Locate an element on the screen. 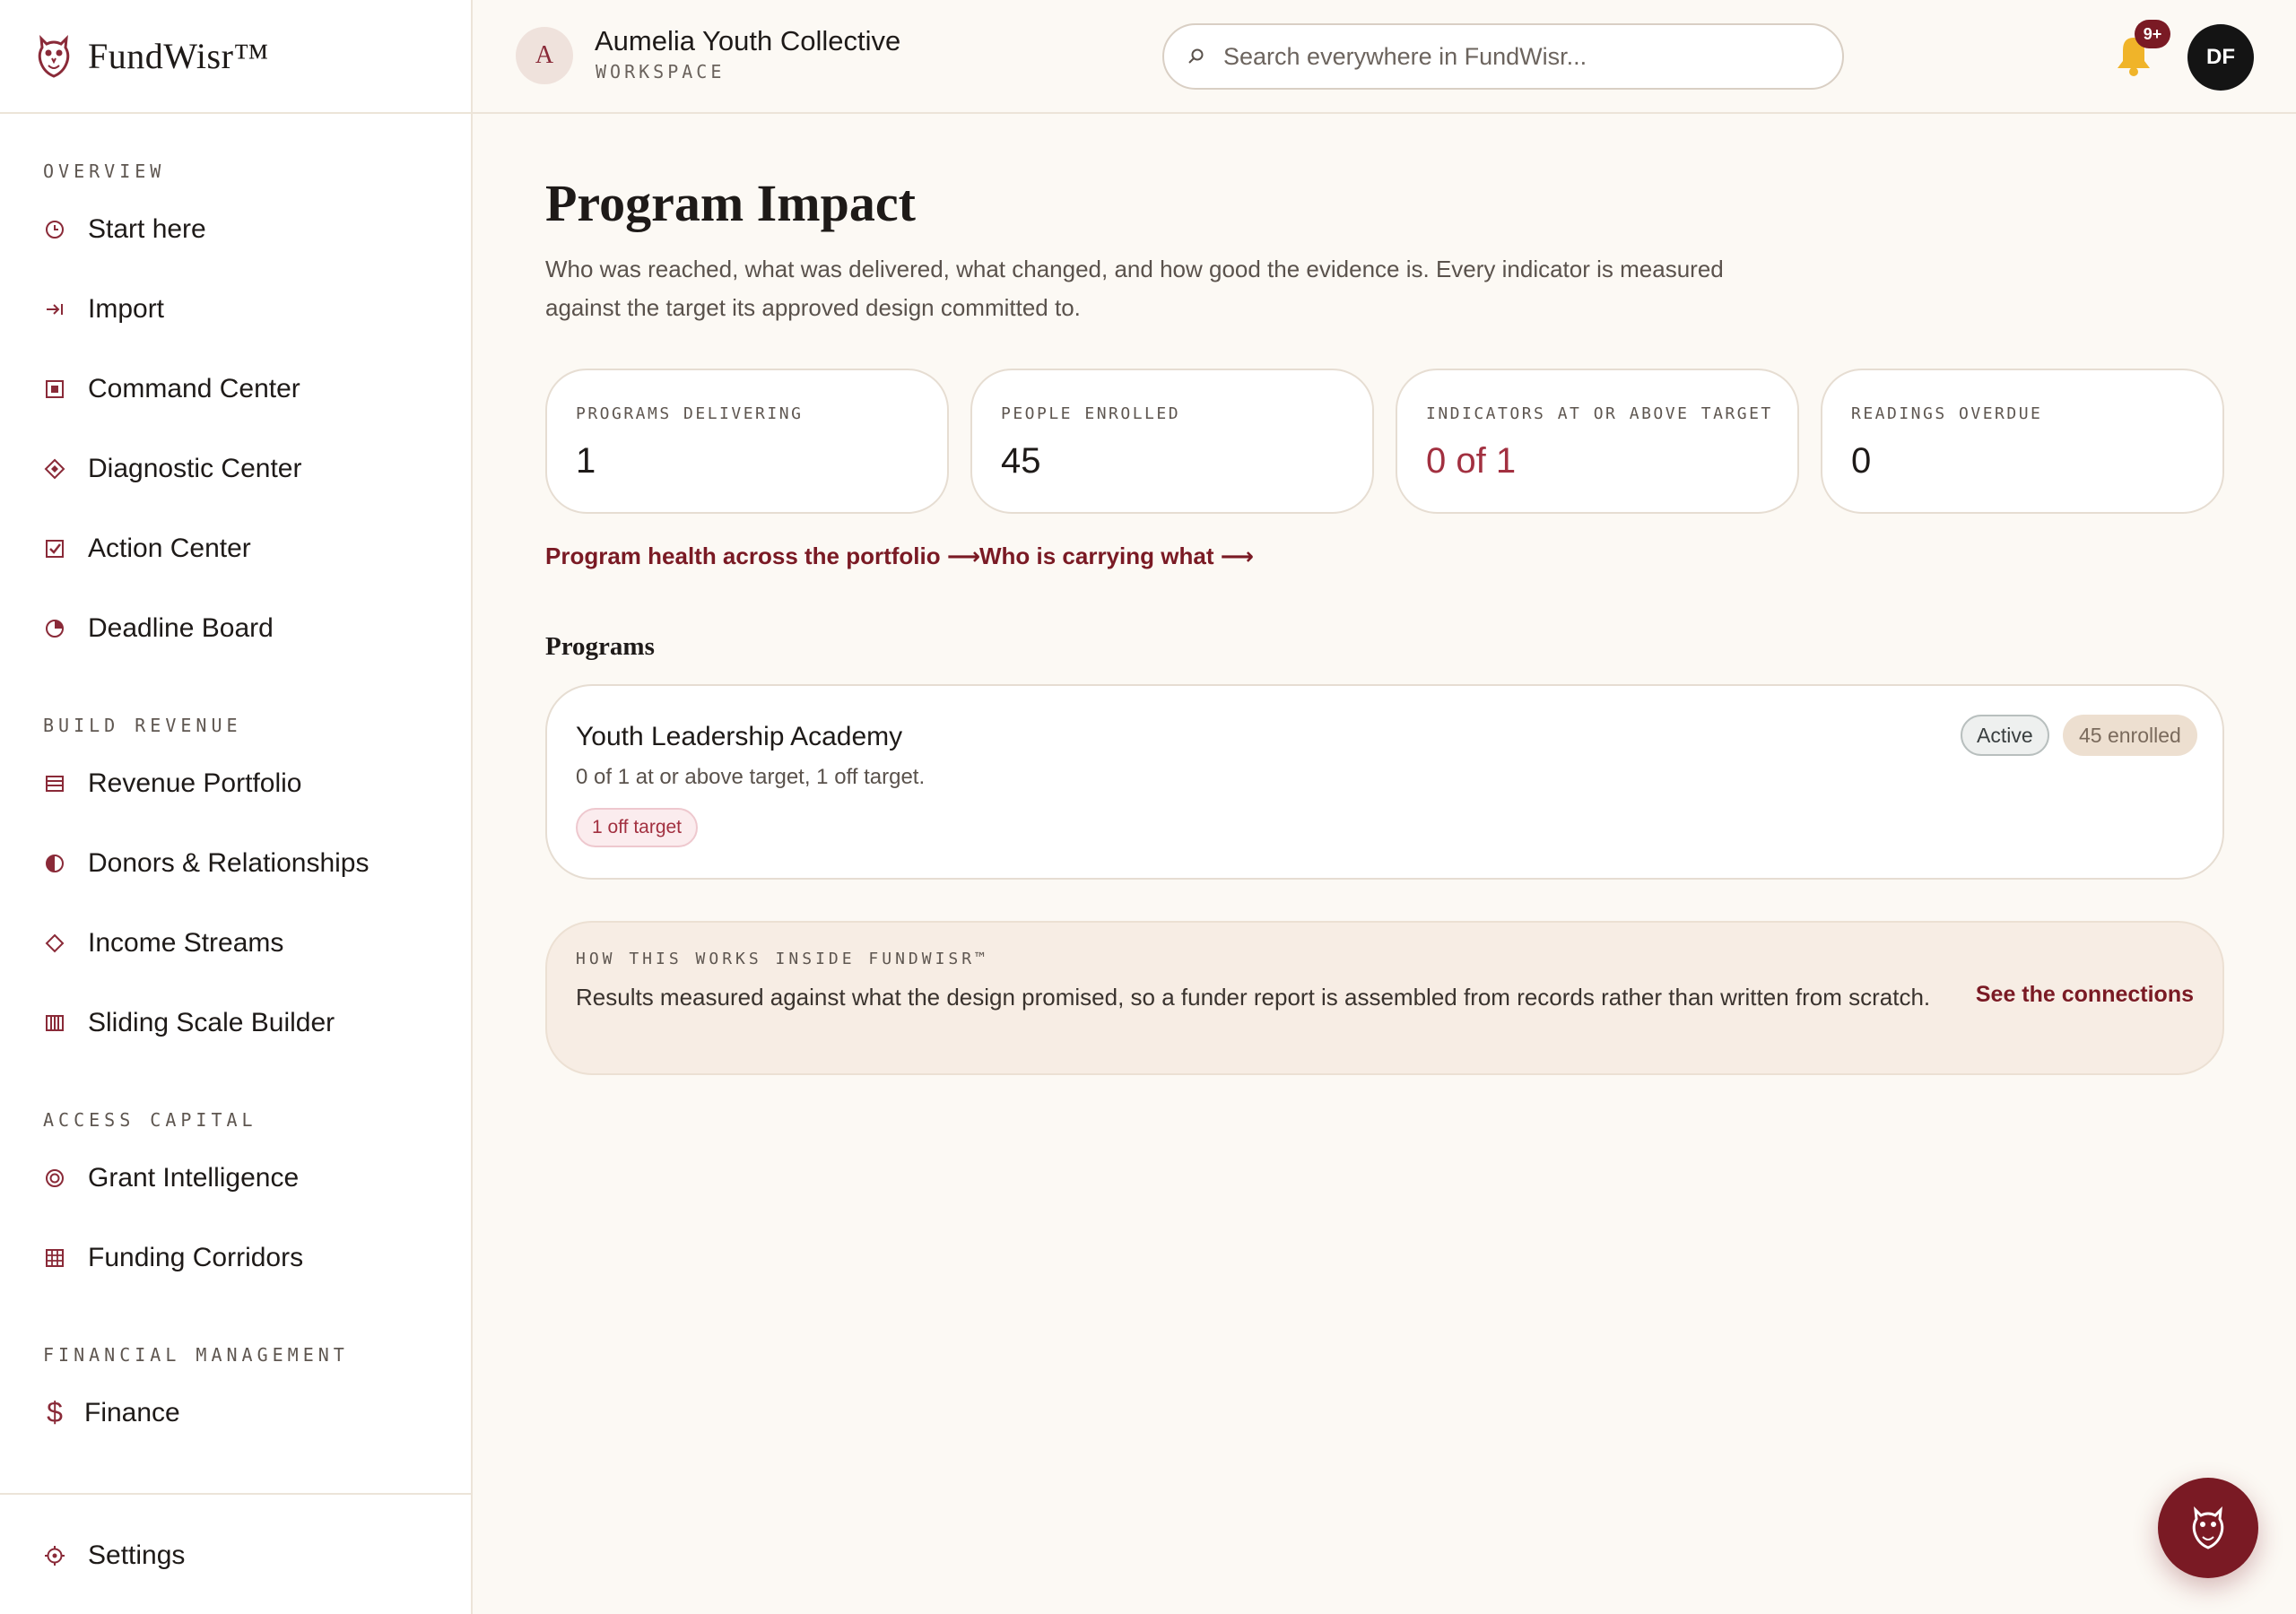  brand-name: FundWisr™ is located at coordinates (179, 56).